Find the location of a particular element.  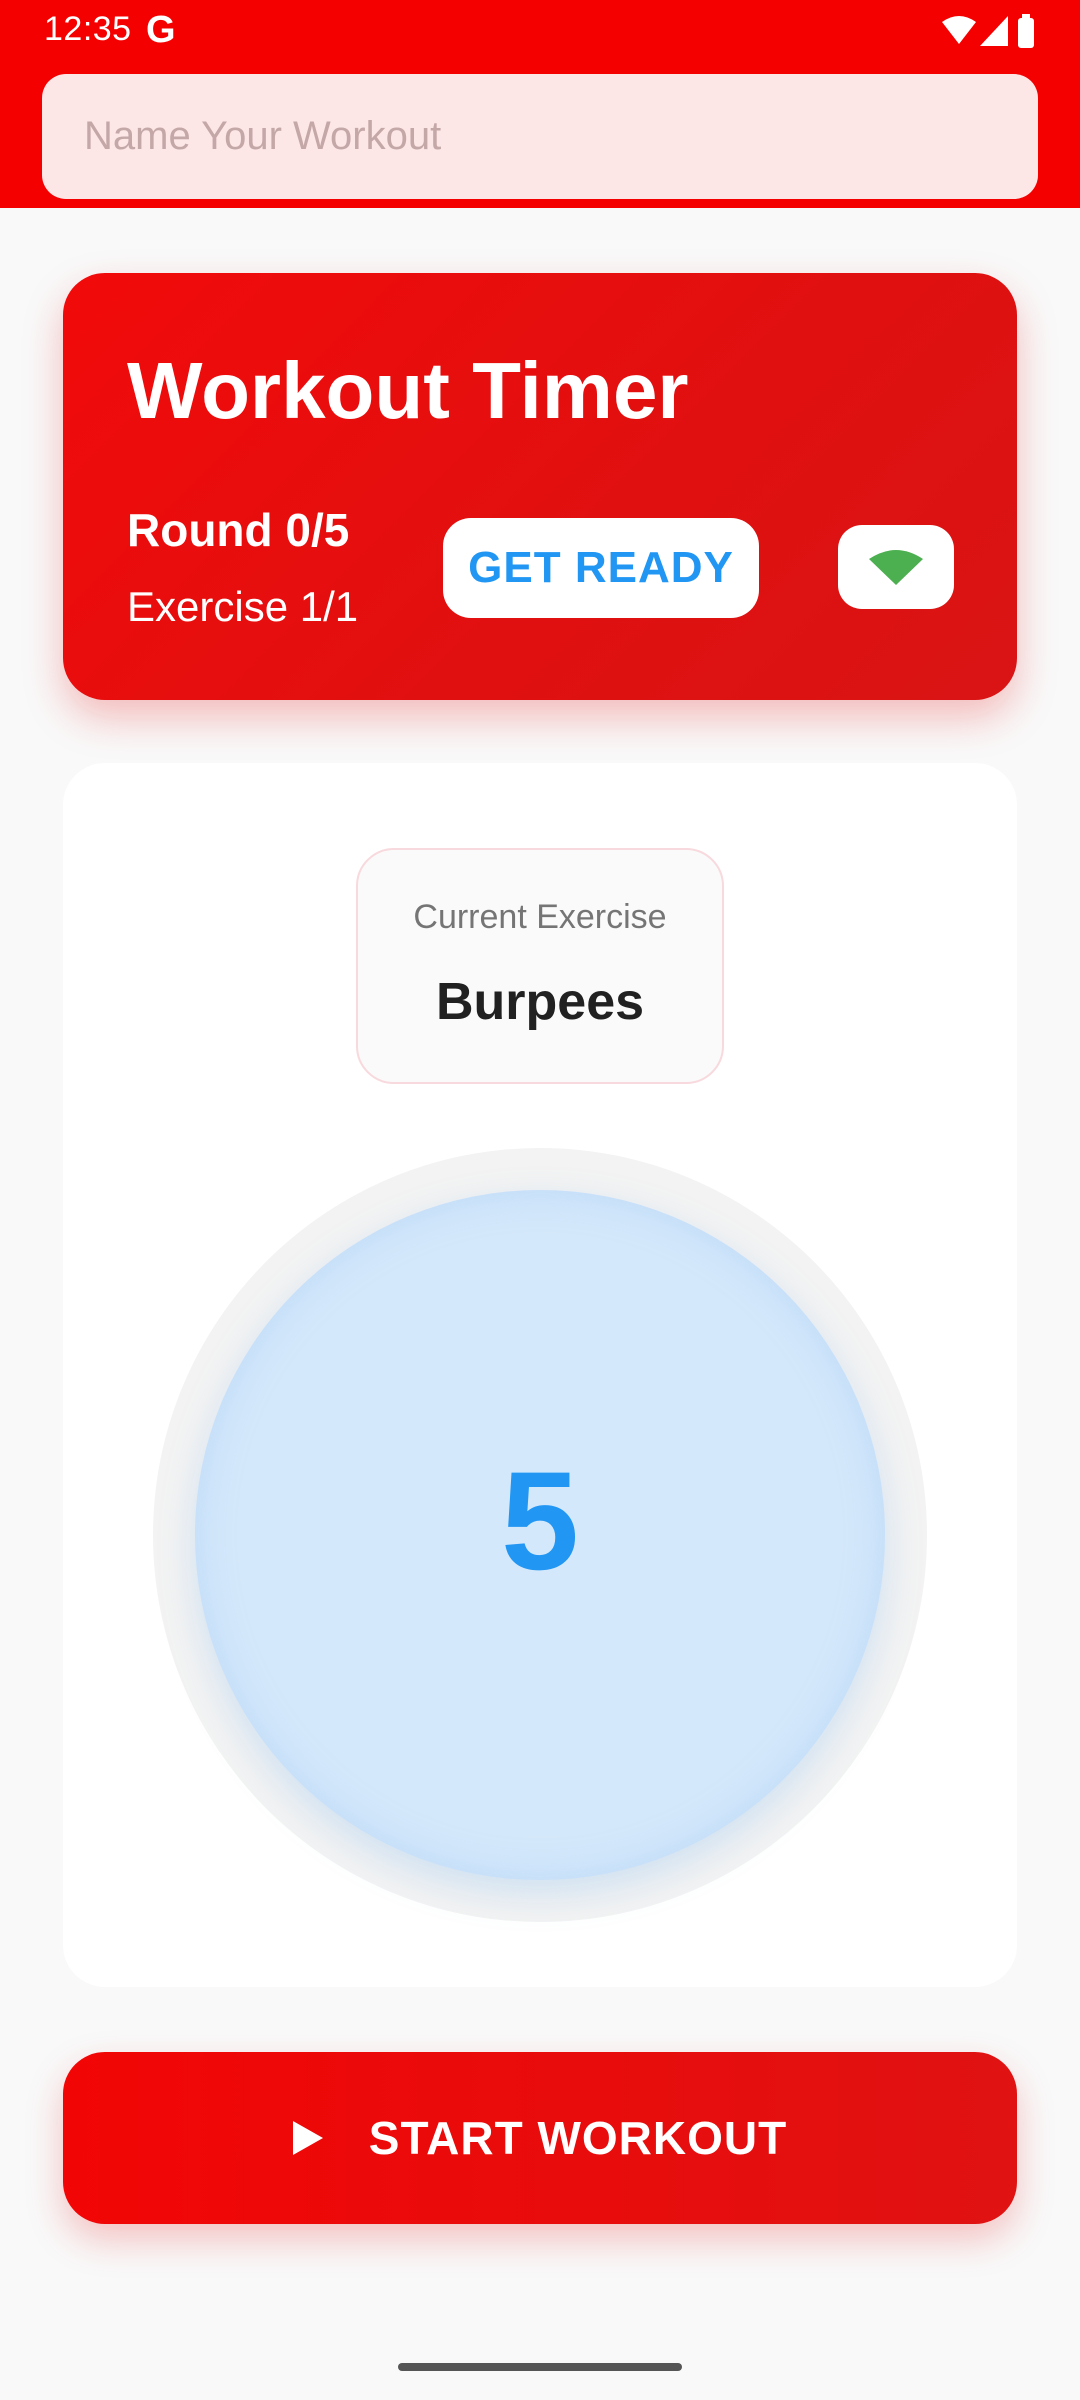

status-badge: GET READY is located at coordinates (601, 568).